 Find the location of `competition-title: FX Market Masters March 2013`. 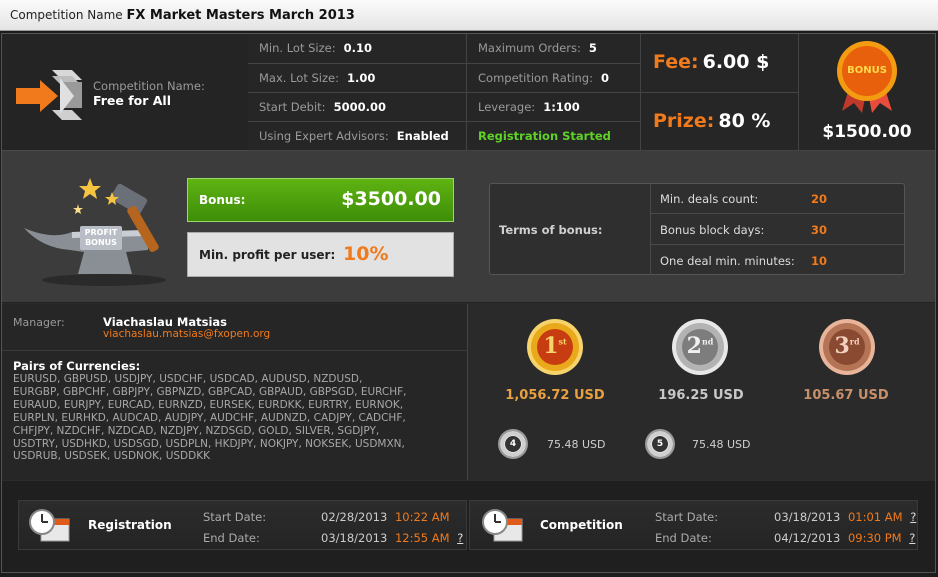

competition-title: FX Market Masters March 2013 is located at coordinates (240, 15).